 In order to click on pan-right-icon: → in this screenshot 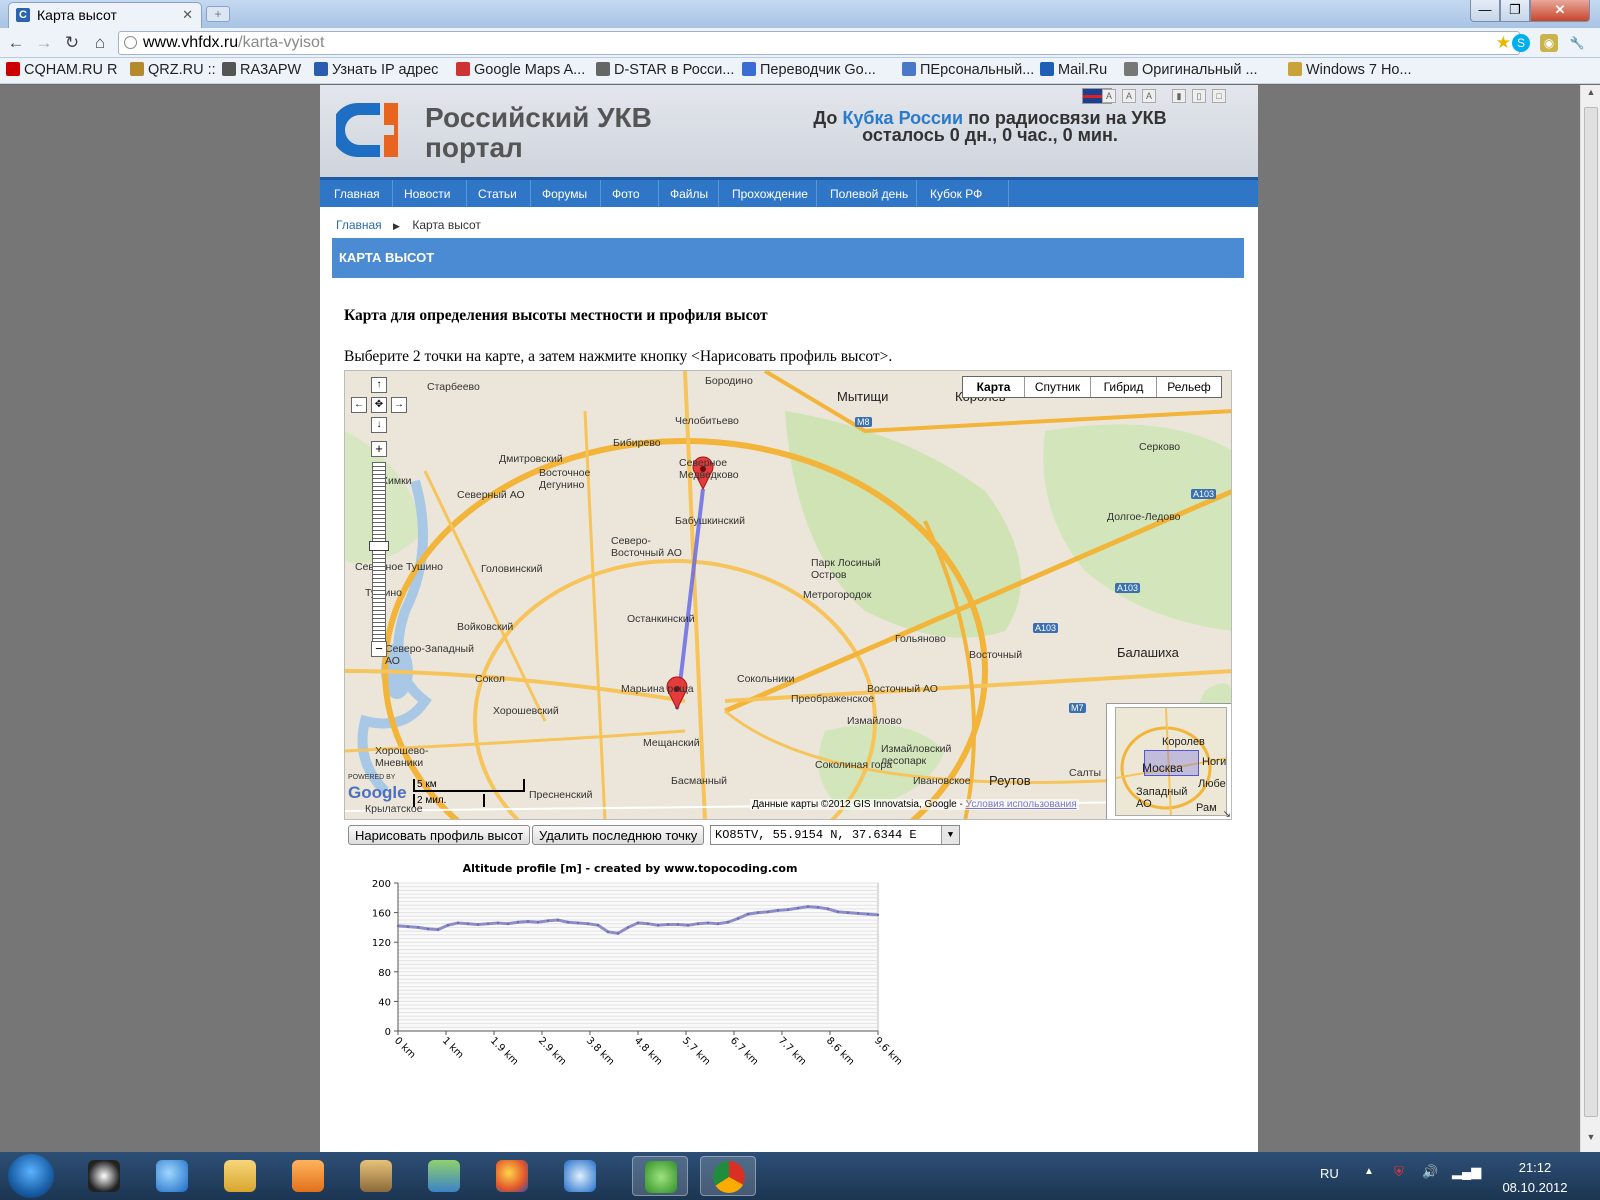, I will do `click(399, 405)`.